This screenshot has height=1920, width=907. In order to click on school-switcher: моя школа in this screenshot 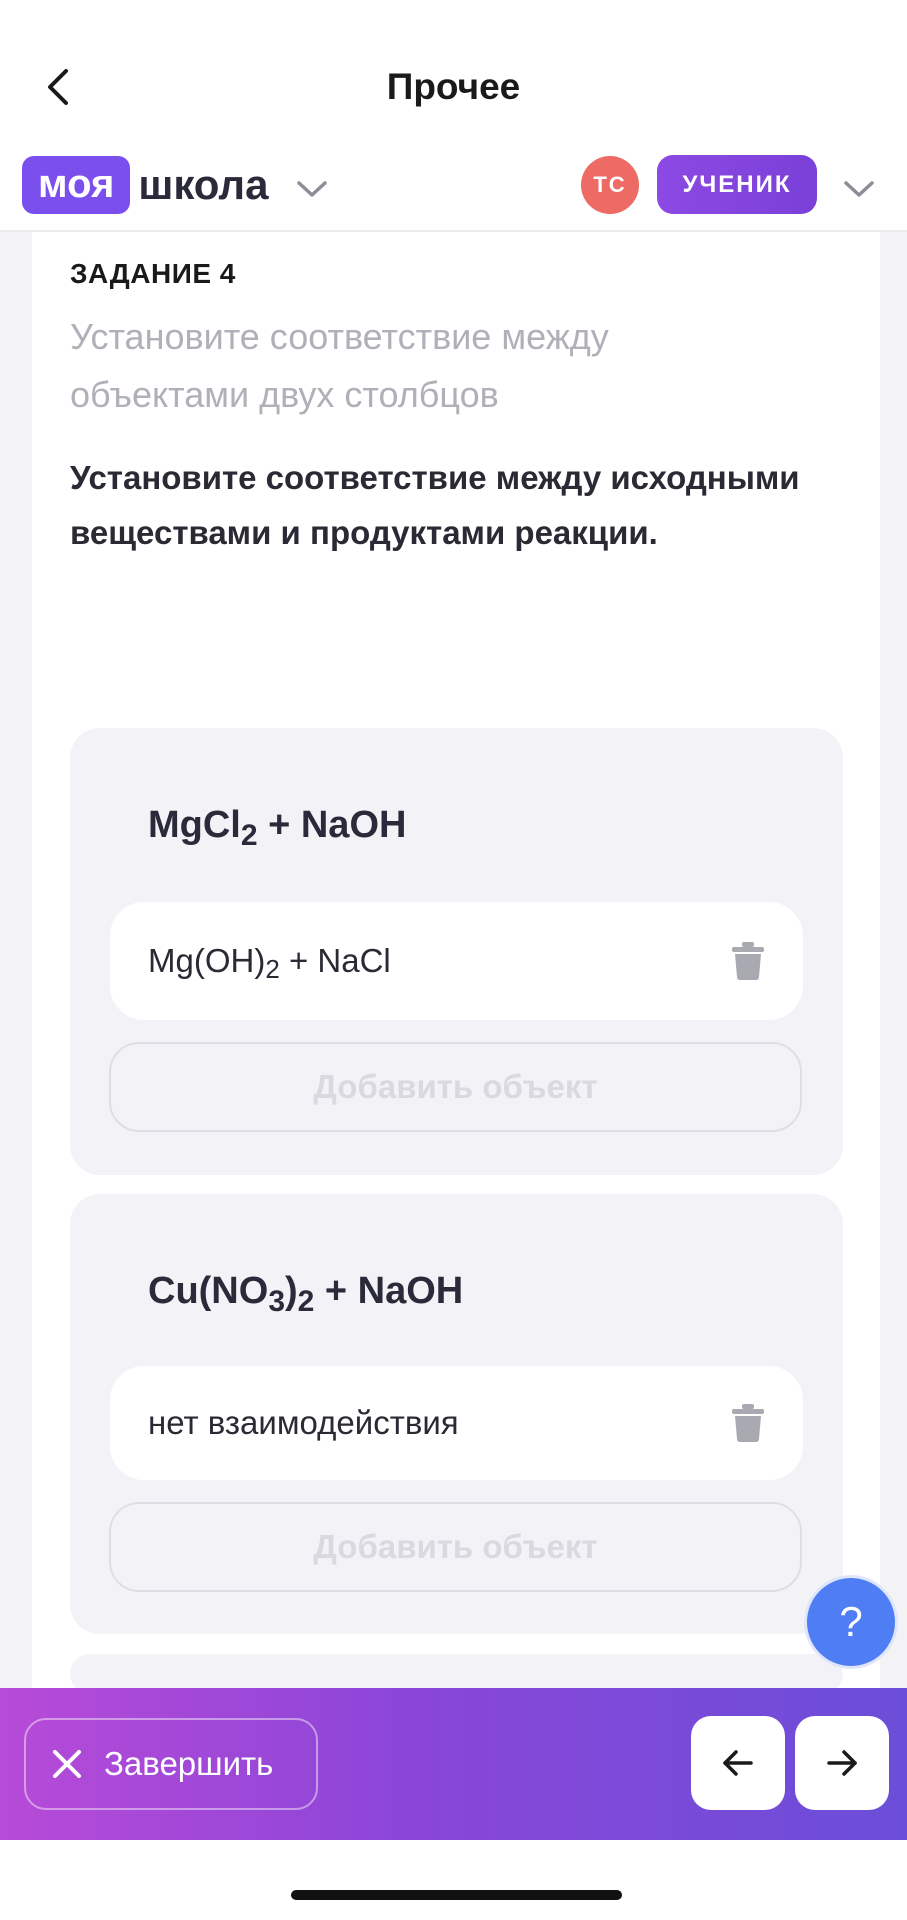, I will do `click(175, 185)`.